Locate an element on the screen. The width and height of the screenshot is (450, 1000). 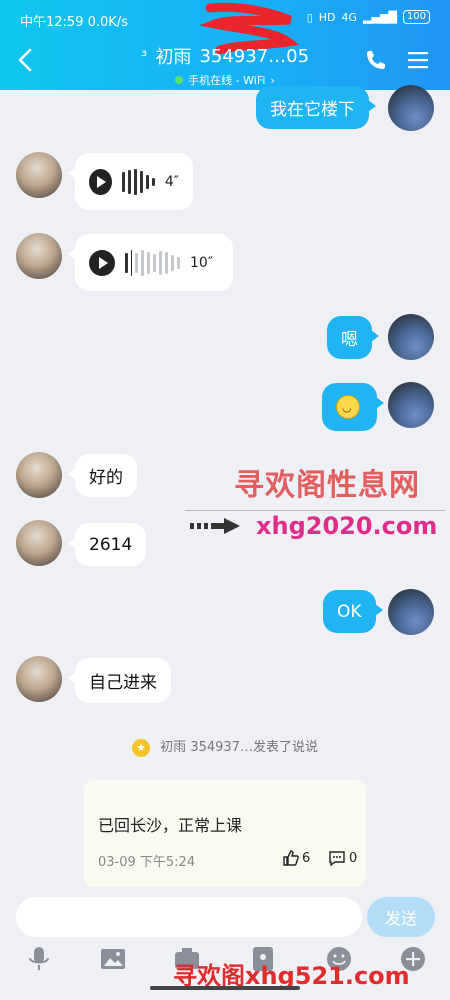
status-speed-text: 0.0K/s is located at coordinates (107, 22).